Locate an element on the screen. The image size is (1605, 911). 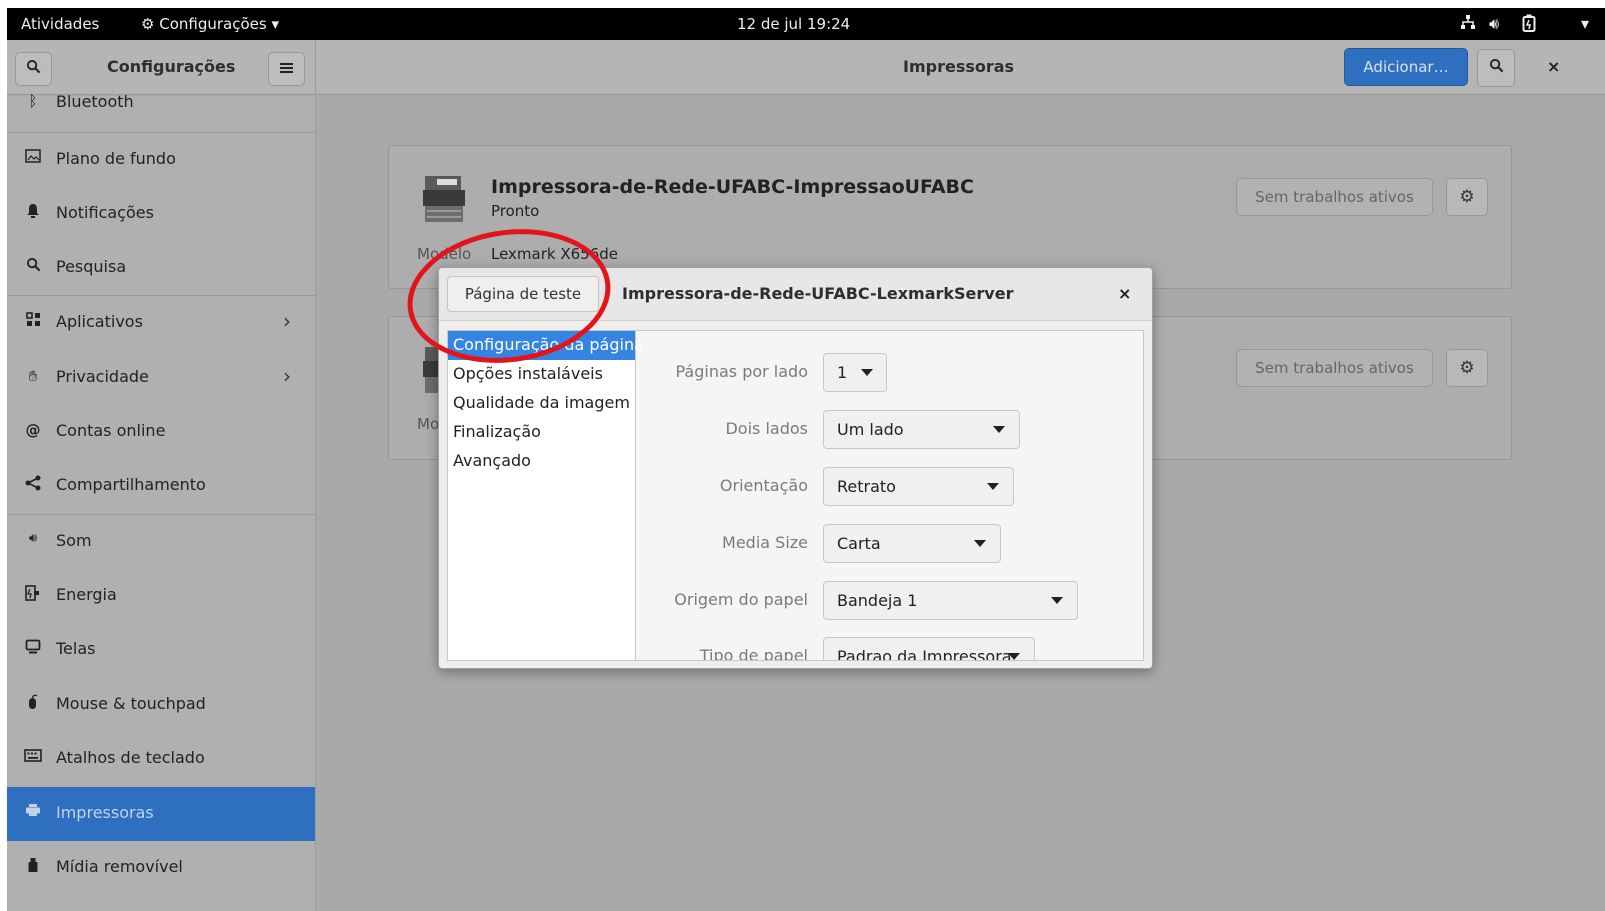
orientation-label: Orientação is located at coordinates (763, 485).